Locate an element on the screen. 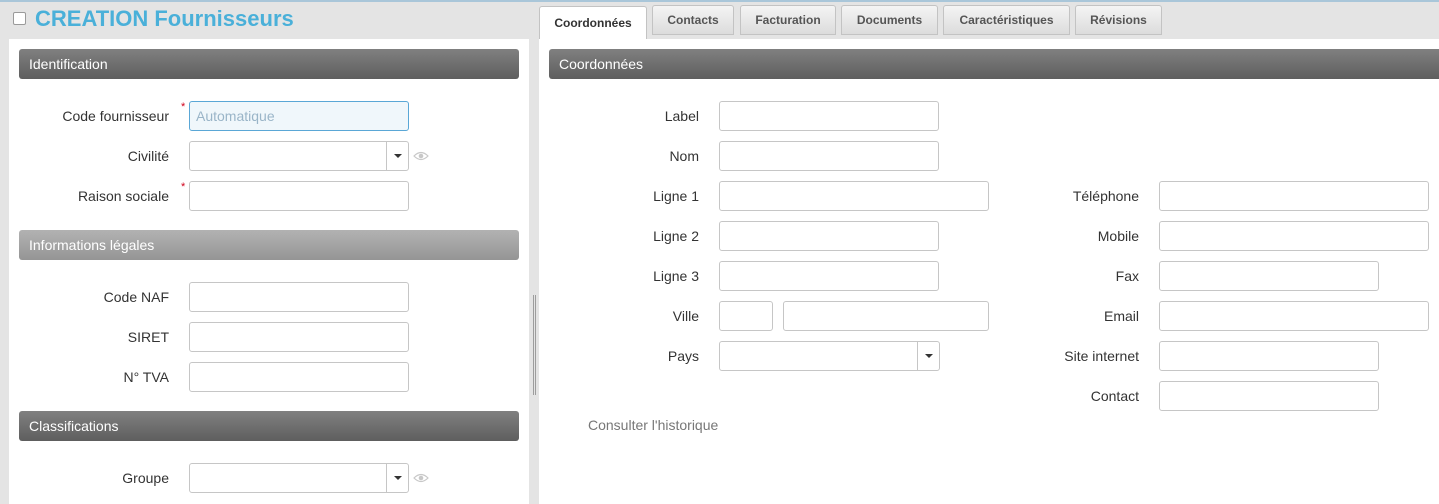 The image size is (1439, 504). label-code-naf: Code NAF is located at coordinates (136, 297).